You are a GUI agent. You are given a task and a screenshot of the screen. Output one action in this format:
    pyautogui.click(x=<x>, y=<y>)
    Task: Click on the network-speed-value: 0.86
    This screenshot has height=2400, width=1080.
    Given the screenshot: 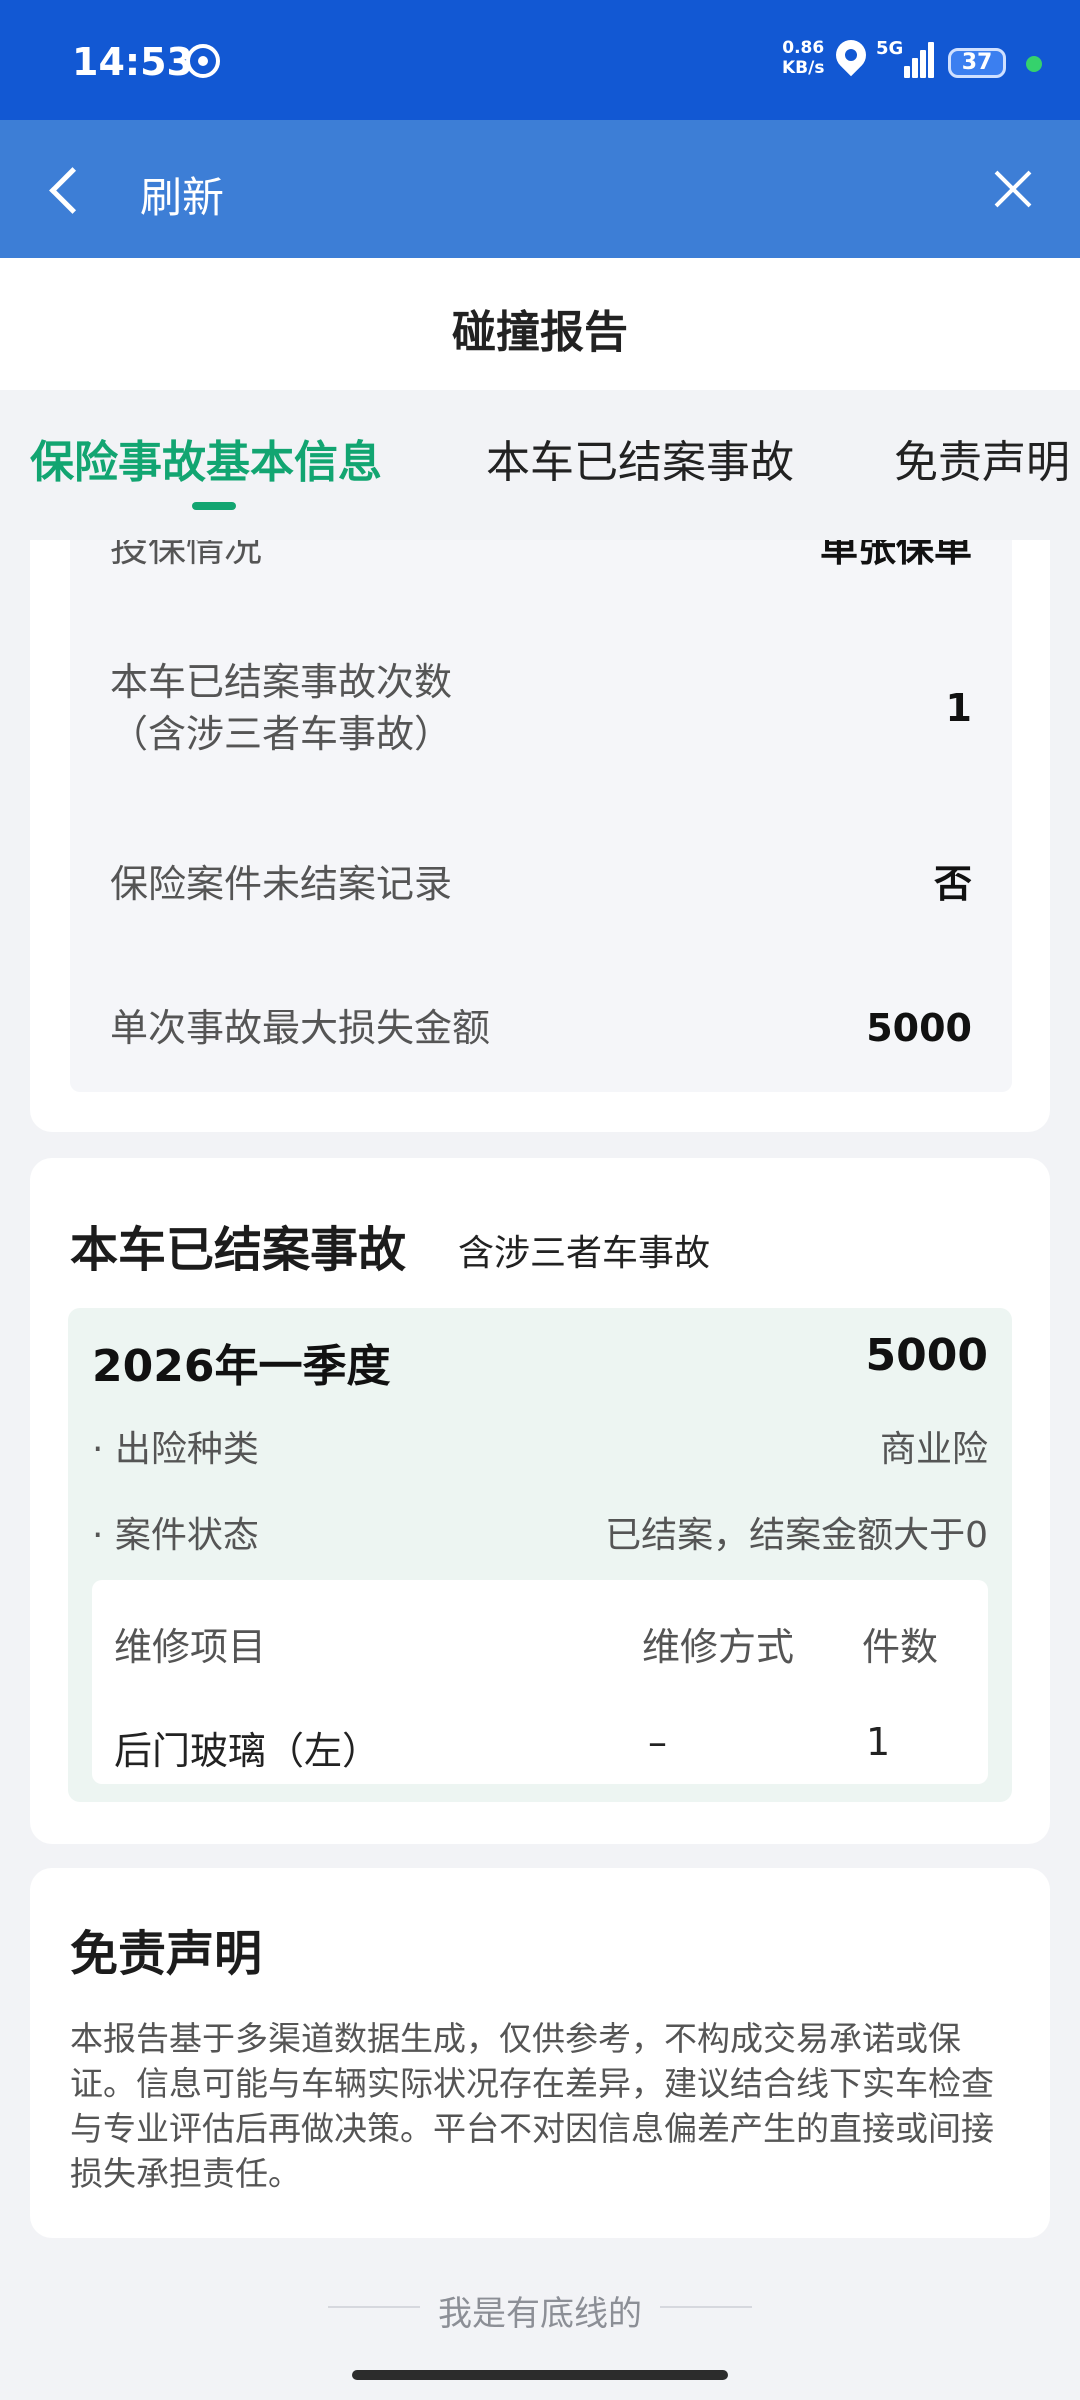 What is the action you would take?
    pyautogui.click(x=803, y=48)
    